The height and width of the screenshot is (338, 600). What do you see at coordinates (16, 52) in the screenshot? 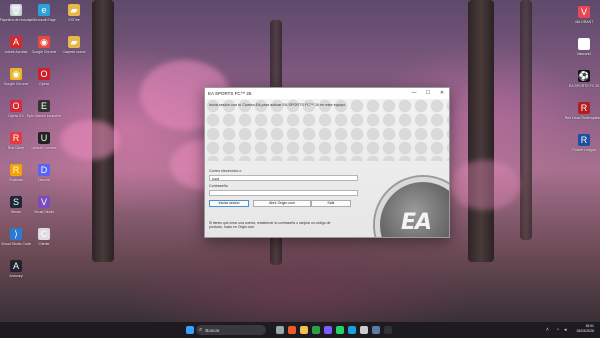
I see `desktop-shortcut-label: Adobe Acrobat` at bounding box center [16, 52].